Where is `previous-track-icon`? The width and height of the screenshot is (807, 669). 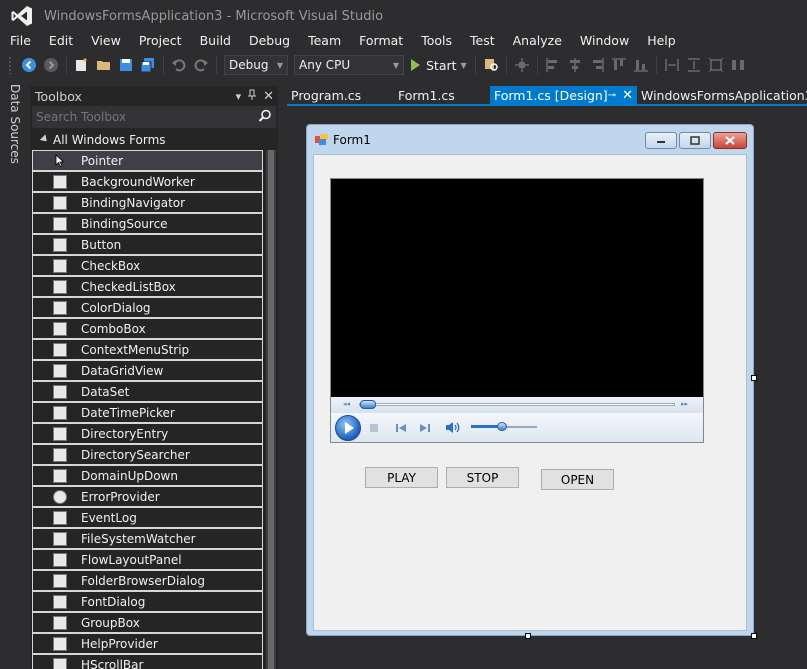 previous-track-icon is located at coordinates (401, 428).